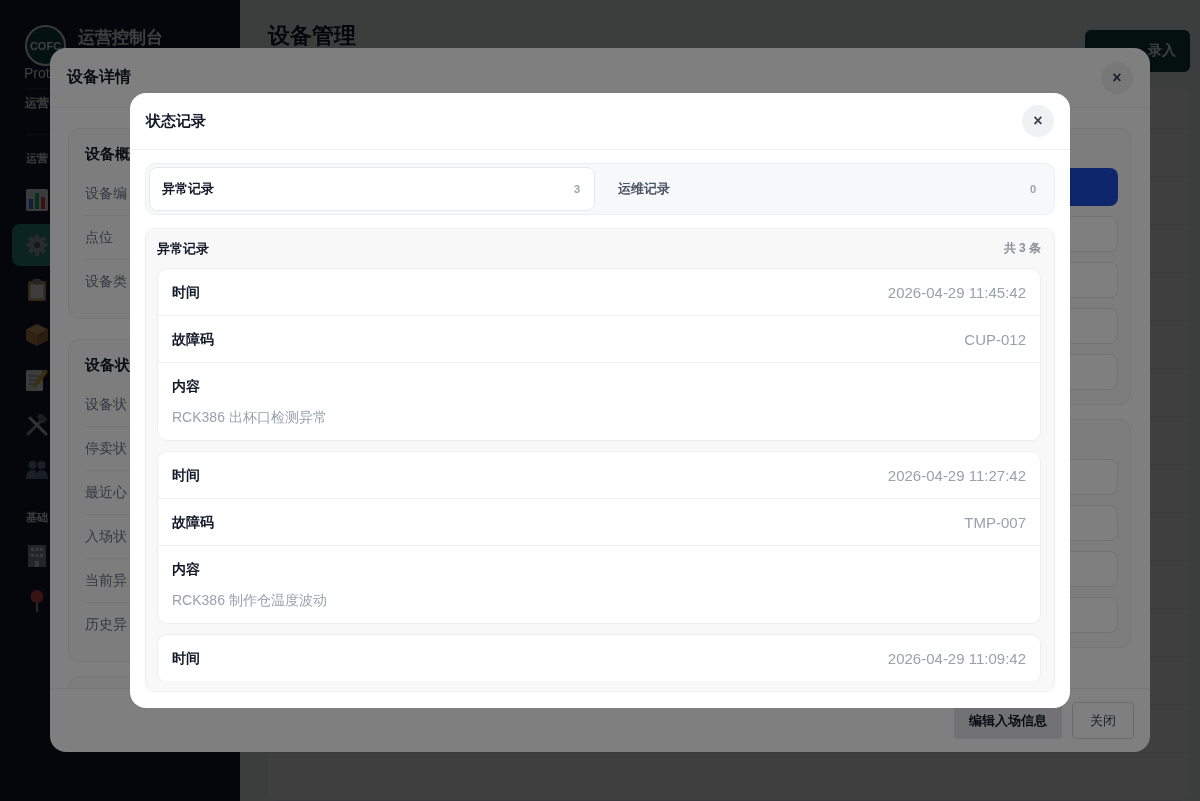 This screenshot has width=1200, height=801. What do you see at coordinates (995, 339) in the screenshot?
I see `field-value: CUP-012` at bounding box center [995, 339].